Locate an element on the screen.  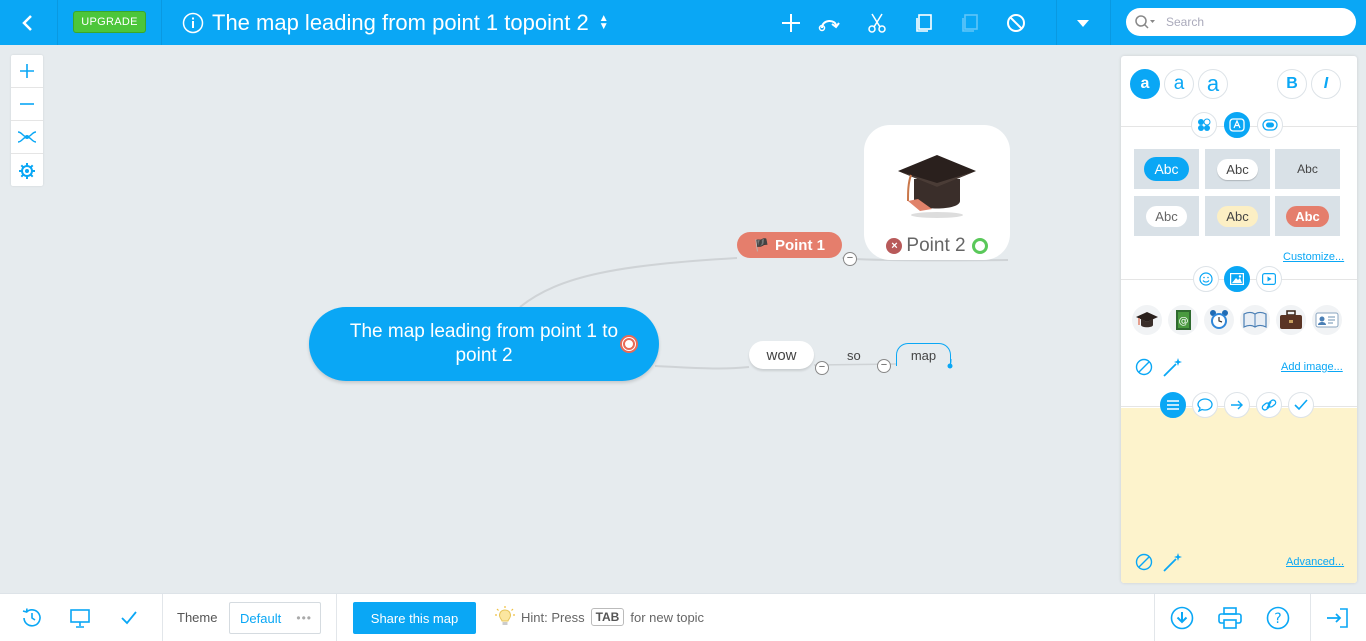
block-icon is located at coordinates (1144, 562).